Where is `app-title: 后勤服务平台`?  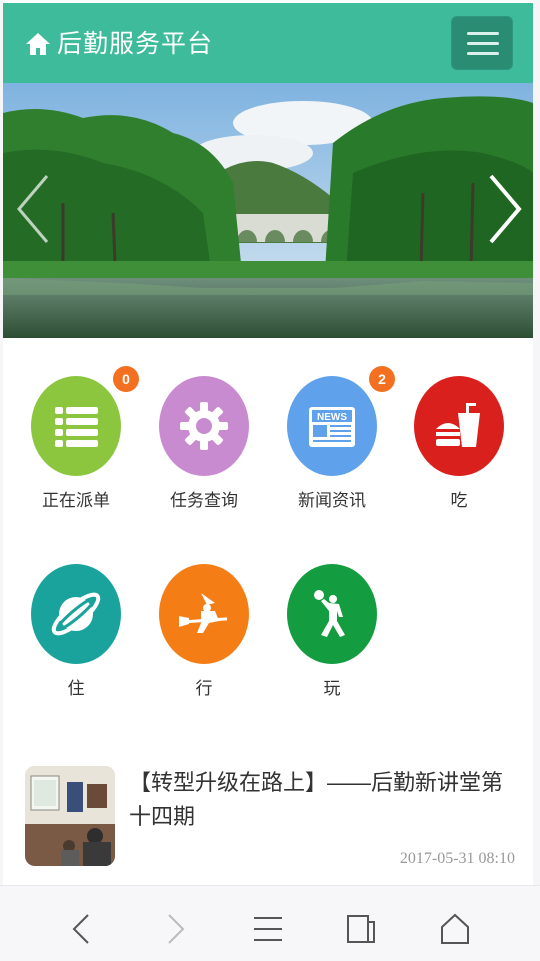 app-title: 后勤服务平台 is located at coordinates (135, 44).